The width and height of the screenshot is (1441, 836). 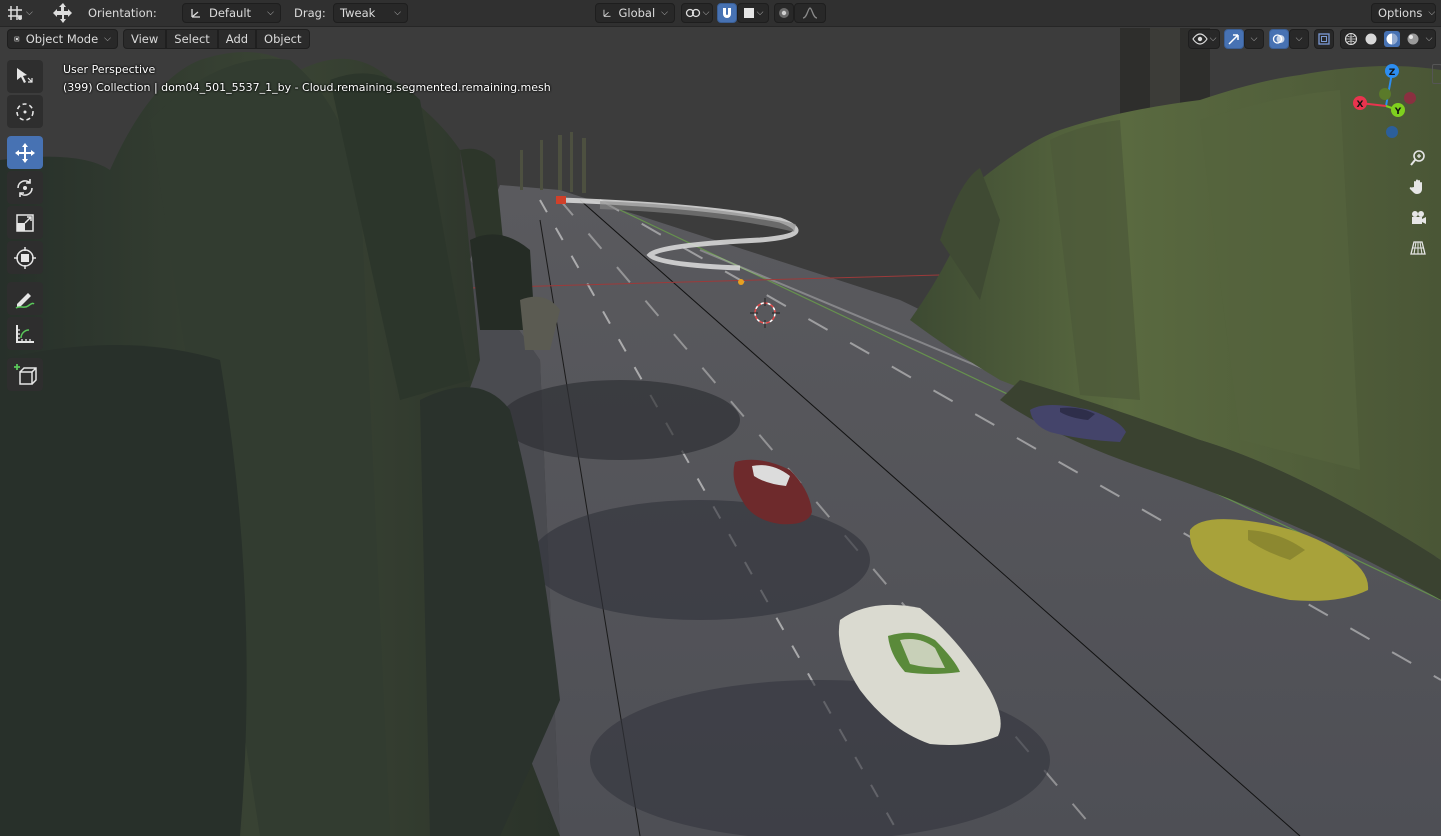 What do you see at coordinates (109, 69) in the screenshot?
I see `view-name-text: User Perspective` at bounding box center [109, 69].